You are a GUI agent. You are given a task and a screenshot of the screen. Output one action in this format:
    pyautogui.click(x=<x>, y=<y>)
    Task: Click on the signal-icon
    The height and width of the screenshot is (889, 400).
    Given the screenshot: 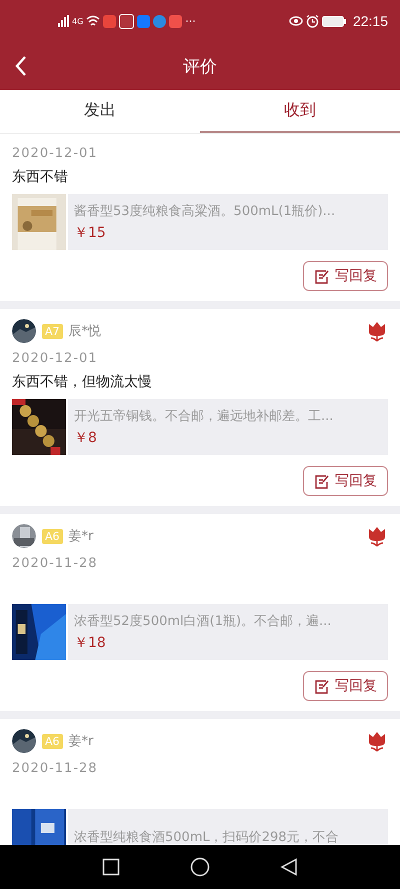 What is the action you would take?
    pyautogui.click(x=63, y=21)
    